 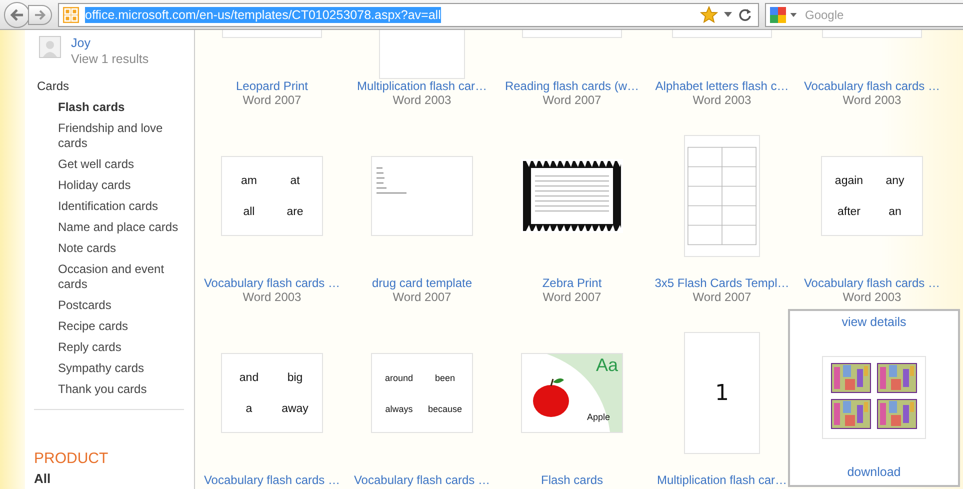 I want to click on card-word: been, so click(x=445, y=377).